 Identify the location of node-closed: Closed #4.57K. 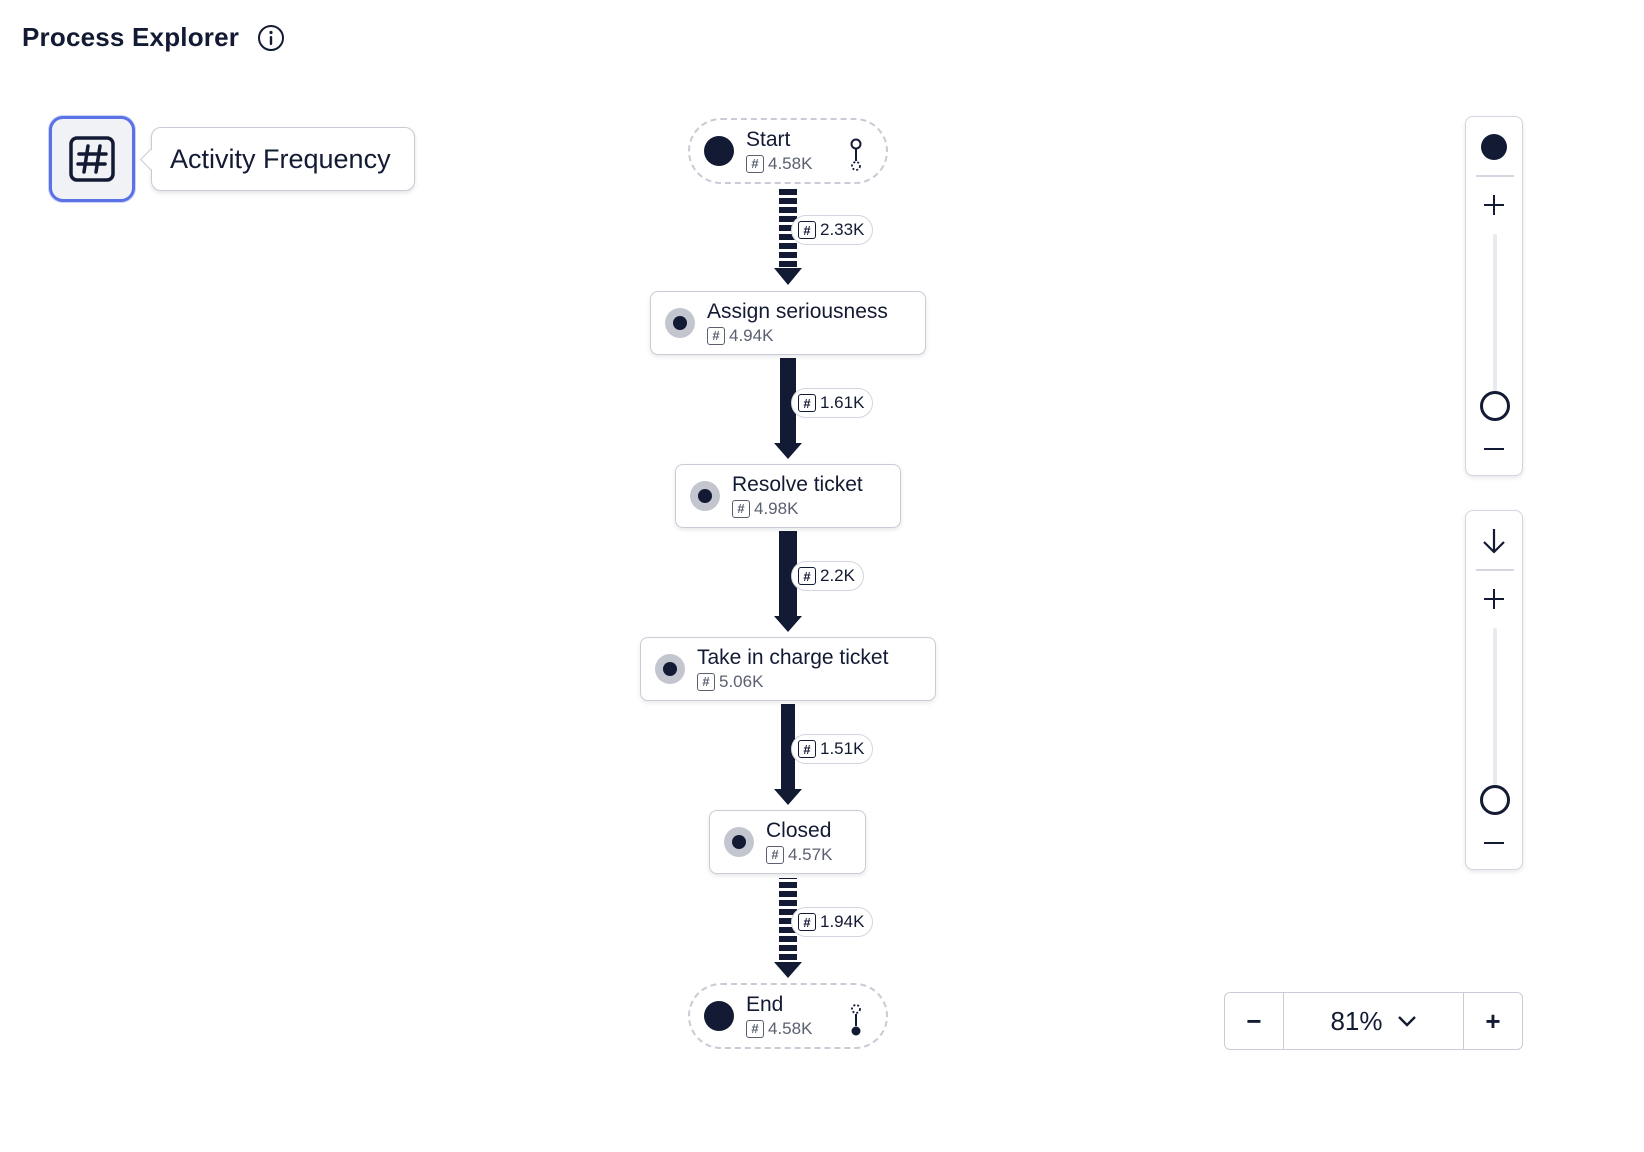
(787, 842).